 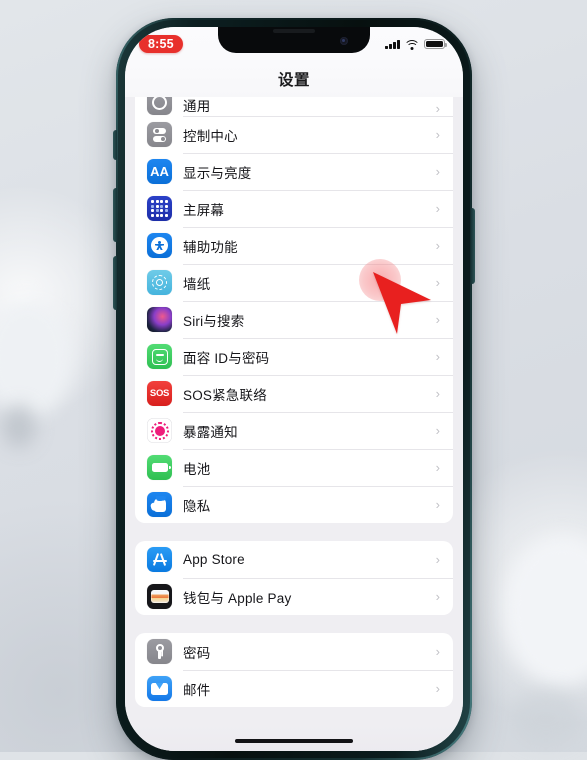 What do you see at coordinates (294, 40) in the screenshot?
I see `display-notch` at bounding box center [294, 40].